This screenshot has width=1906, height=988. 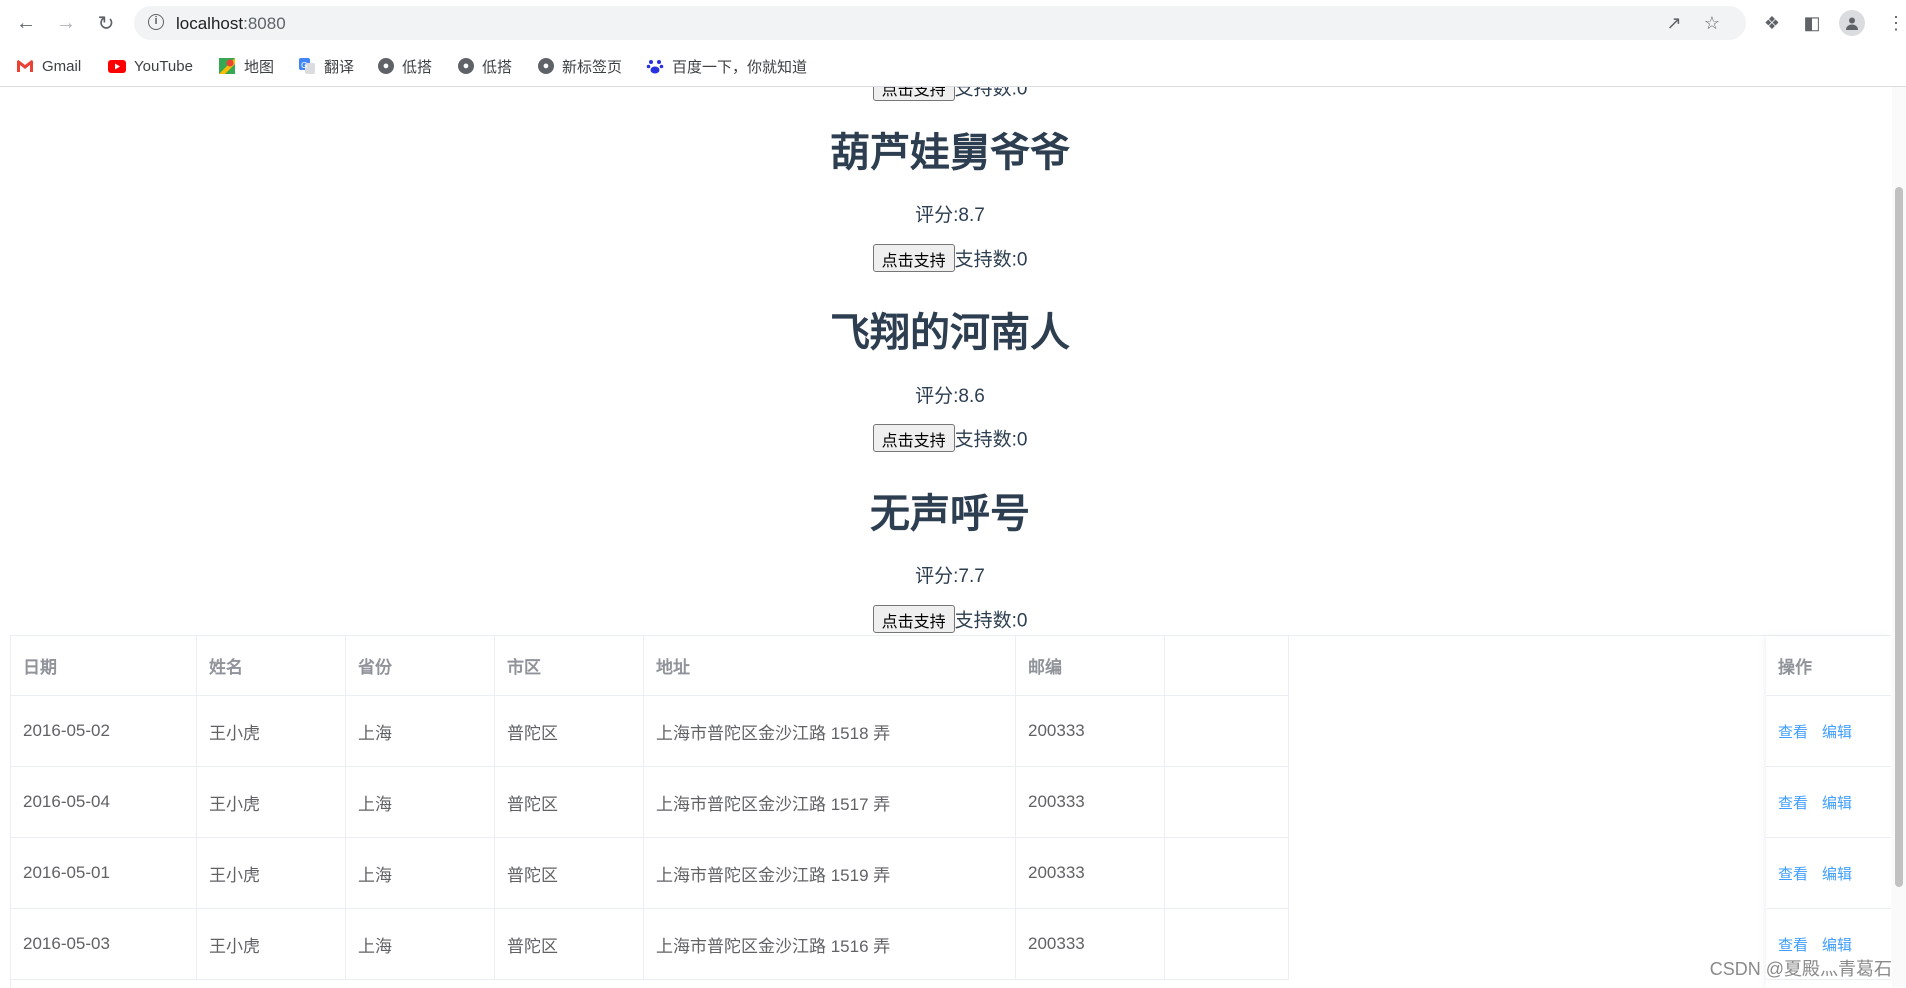 I want to click on reload-icon: ↻, so click(x=106, y=23).